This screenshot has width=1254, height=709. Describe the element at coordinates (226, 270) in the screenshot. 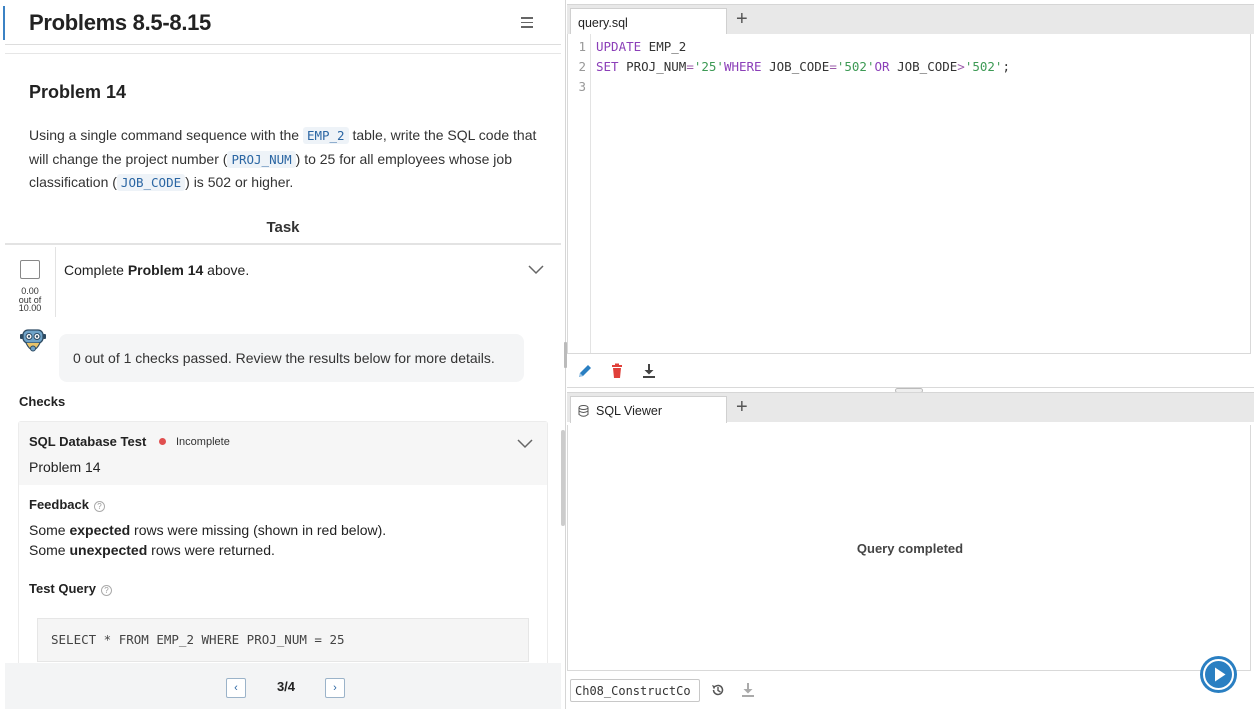

I see `task-label-suffix: above.` at that location.